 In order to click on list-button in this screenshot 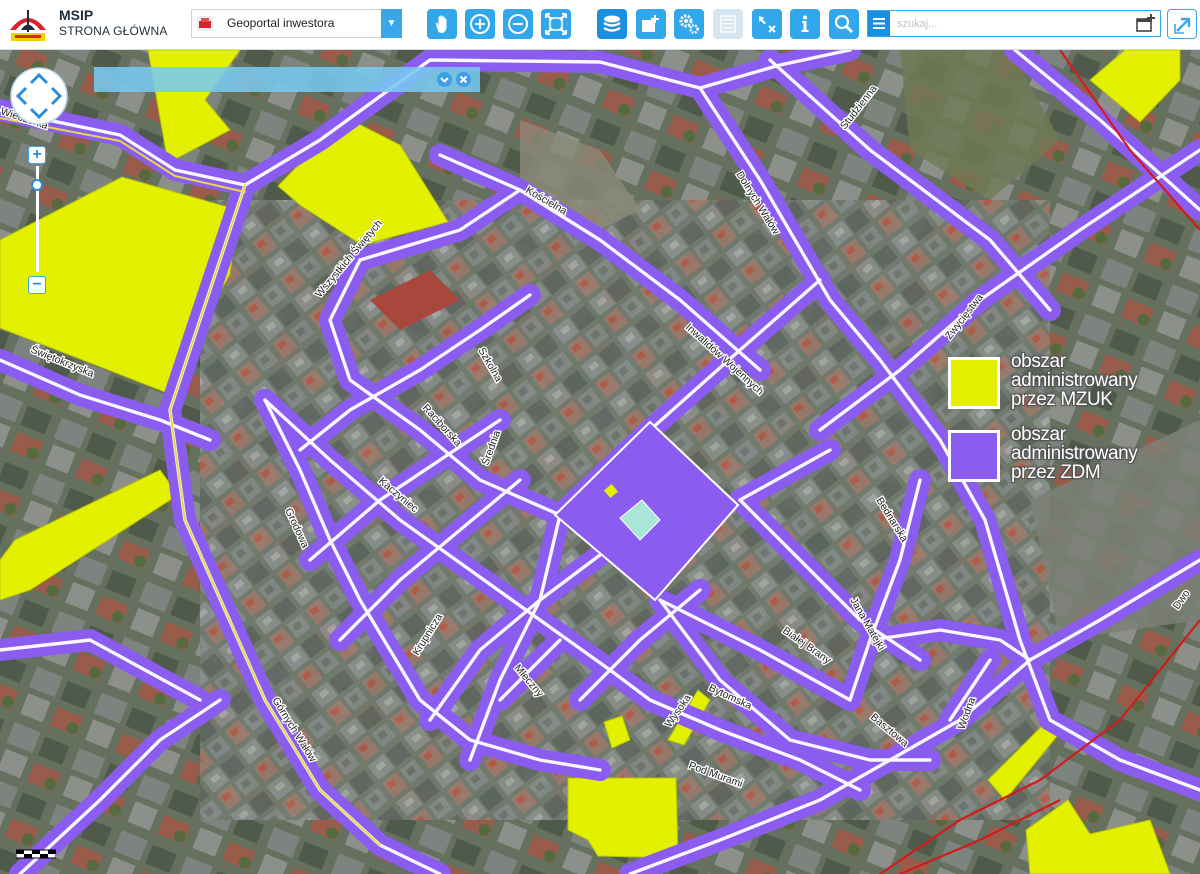, I will do `click(728, 24)`.